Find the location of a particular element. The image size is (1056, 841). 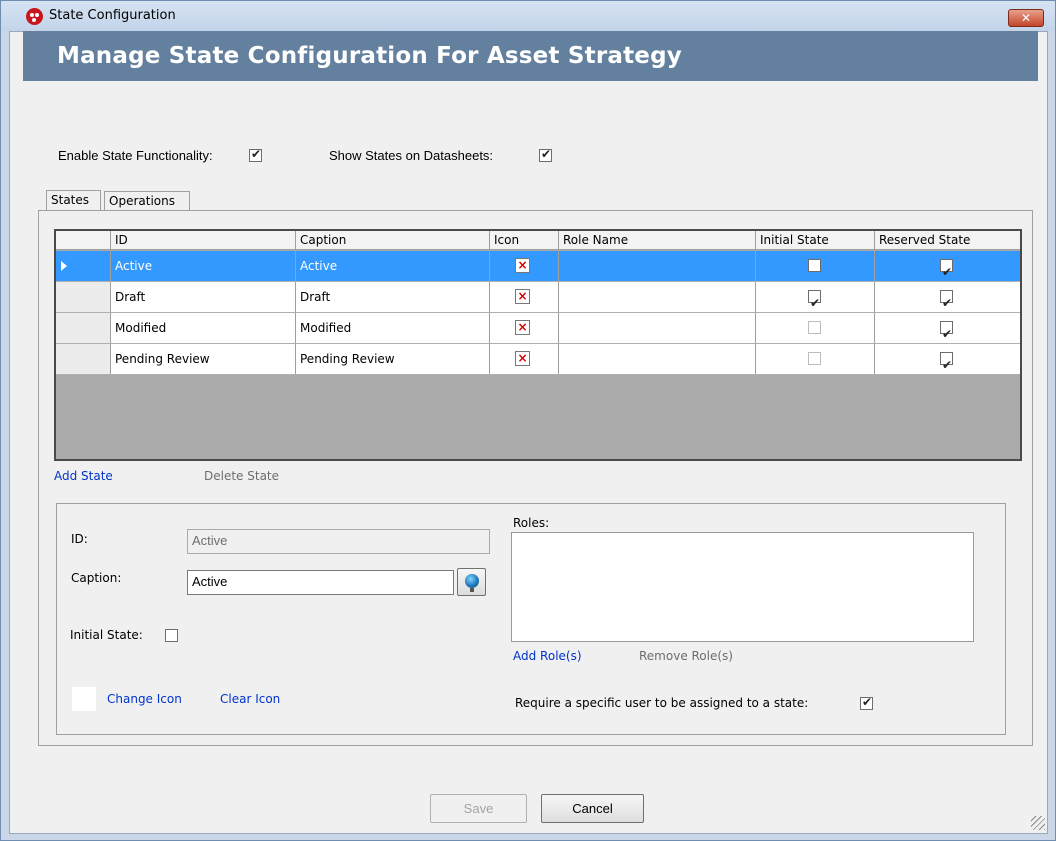

app-logo-icon is located at coordinates (34, 16).